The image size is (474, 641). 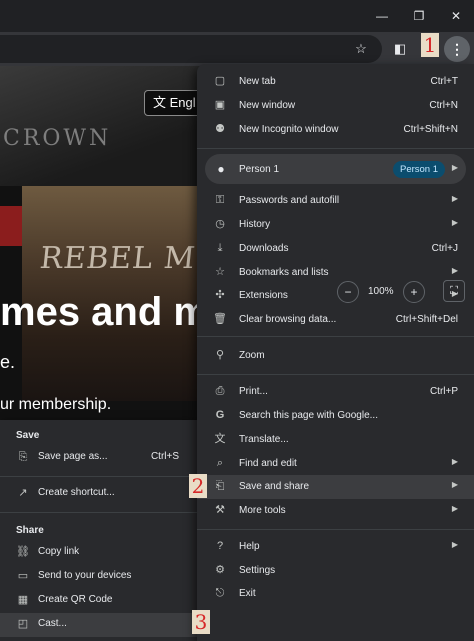 What do you see at coordinates (274, 486) in the screenshot?
I see `save-share-label: Save and share` at bounding box center [274, 486].